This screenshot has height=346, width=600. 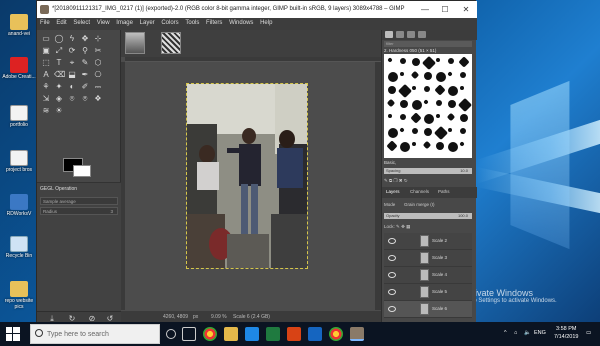 I want to click on image-tab-pattern, so click(x=171, y=43).